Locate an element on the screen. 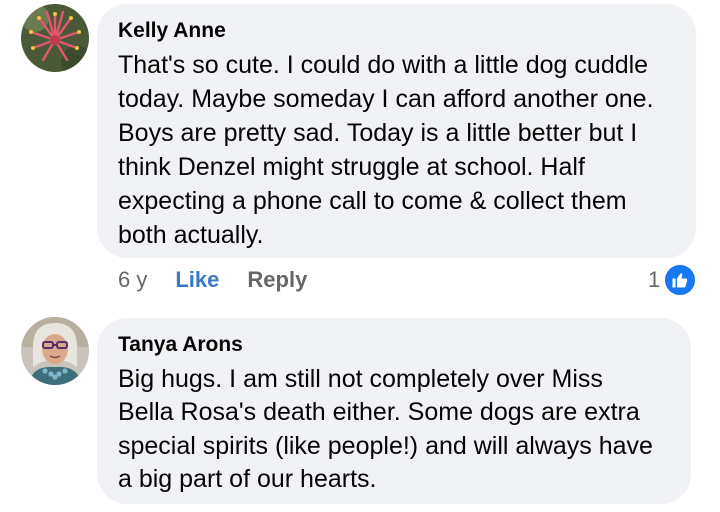  avatar-kelly-anne is located at coordinates (55, 38).